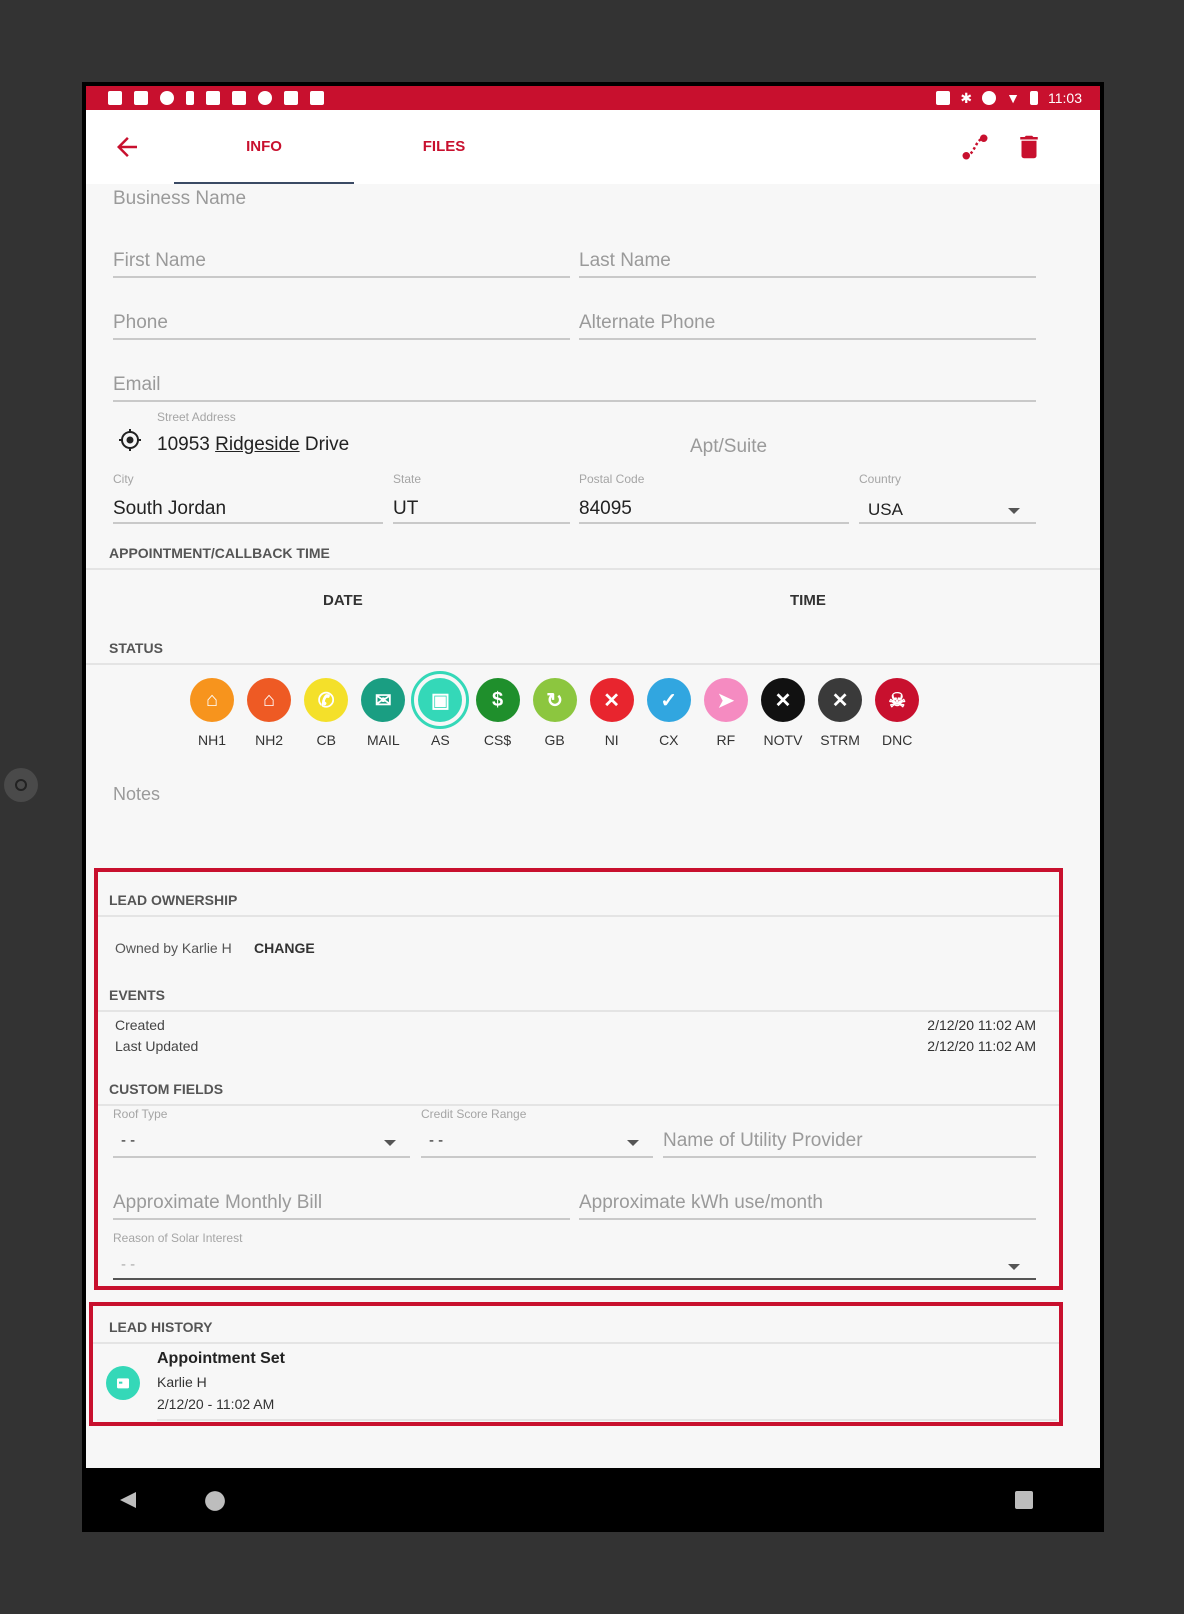 The image size is (1184, 1614). Describe the element at coordinates (291, 98) in the screenshot. I see `pinwheel-notif-icon` at that location.